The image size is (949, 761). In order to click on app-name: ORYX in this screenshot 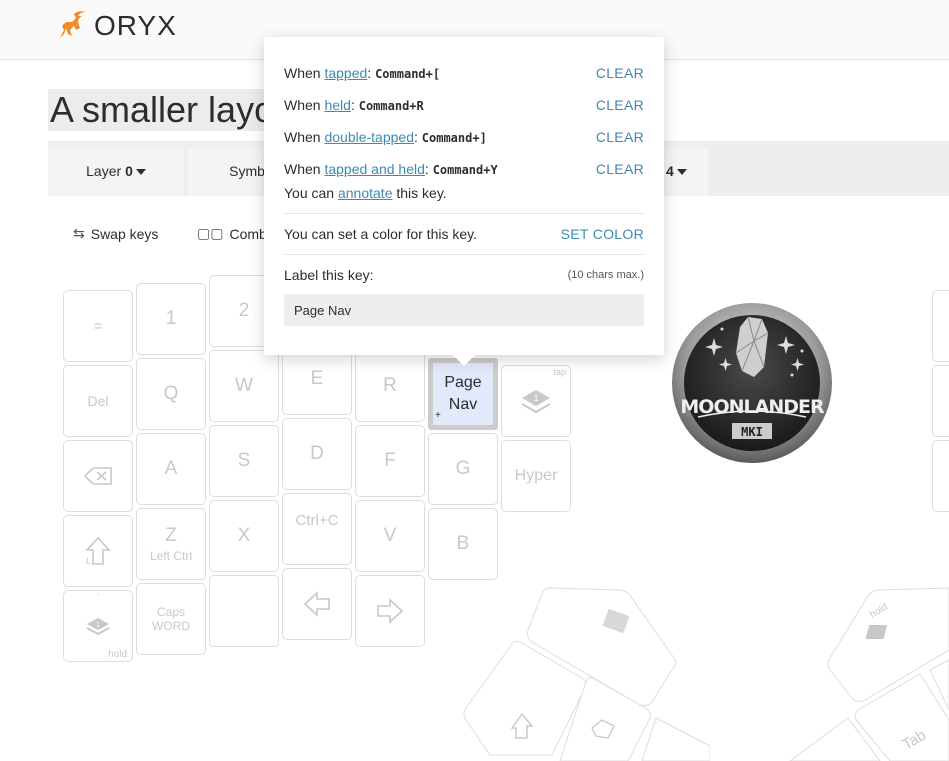, I will do `click(135, 25)`.